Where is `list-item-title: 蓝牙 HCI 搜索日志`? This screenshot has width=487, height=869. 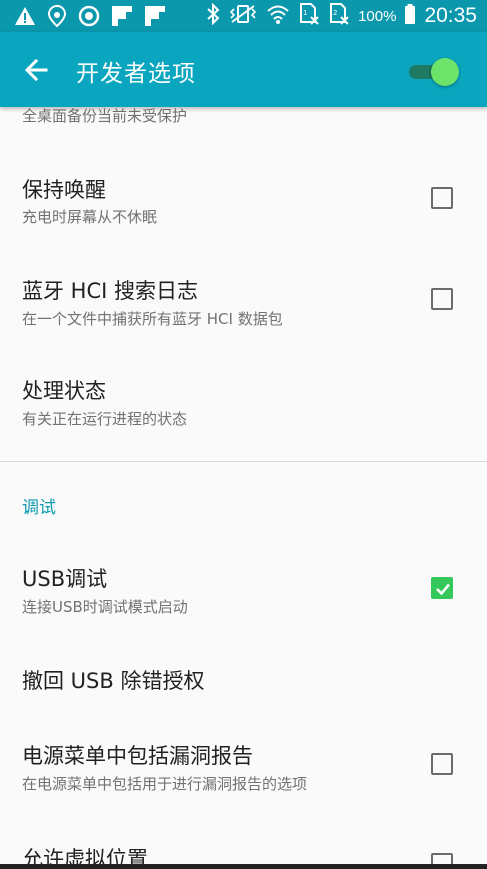
list-item-title: 蓝牙 HCI 搜索日志 is located at coordinates (110, 291).